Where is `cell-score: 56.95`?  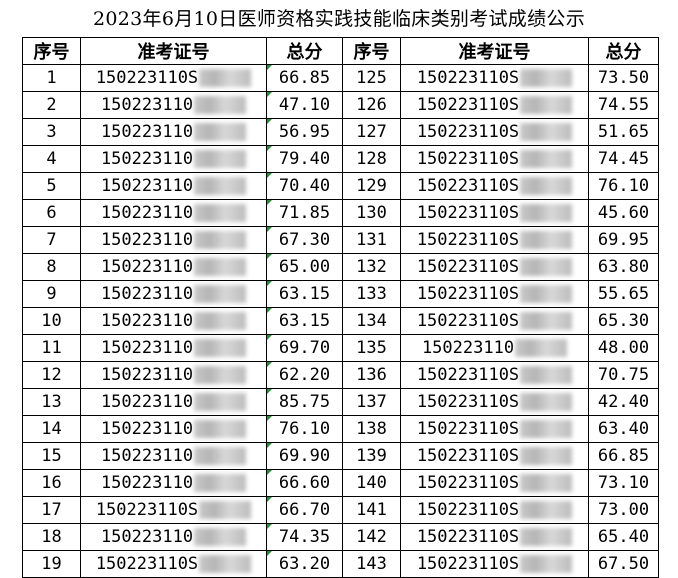
cell-score: 56.95 is located at coordinates (304, 132).